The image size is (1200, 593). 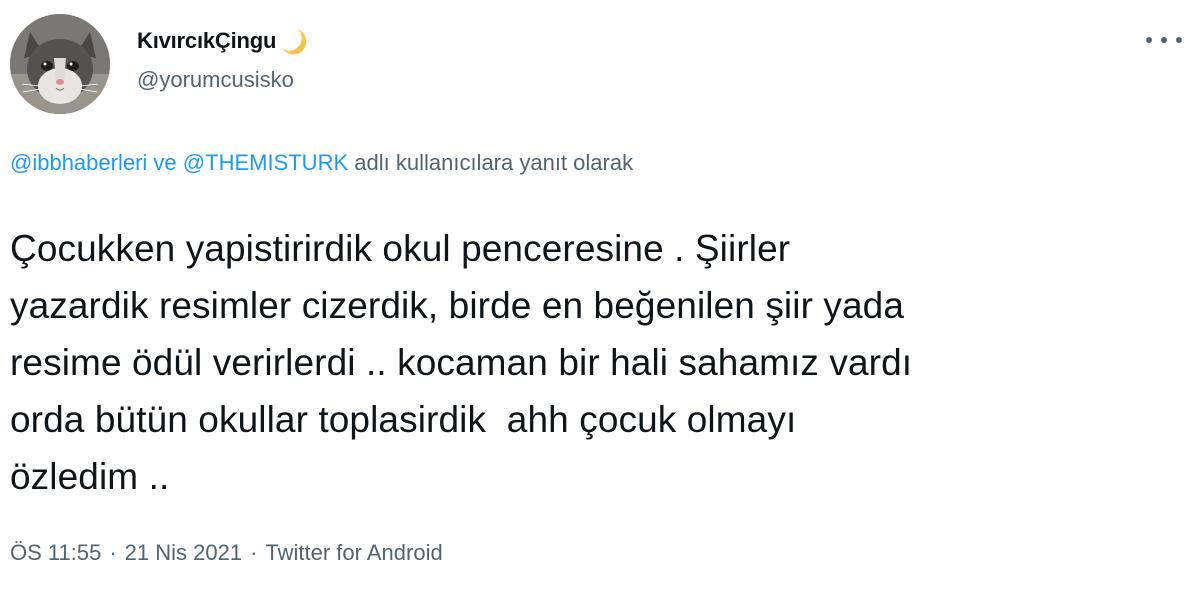 I want to click on tweet-meta: ÖS 11:55 · 21 Nis 2021 · Twitter for Android, so click(x=226, y=553).